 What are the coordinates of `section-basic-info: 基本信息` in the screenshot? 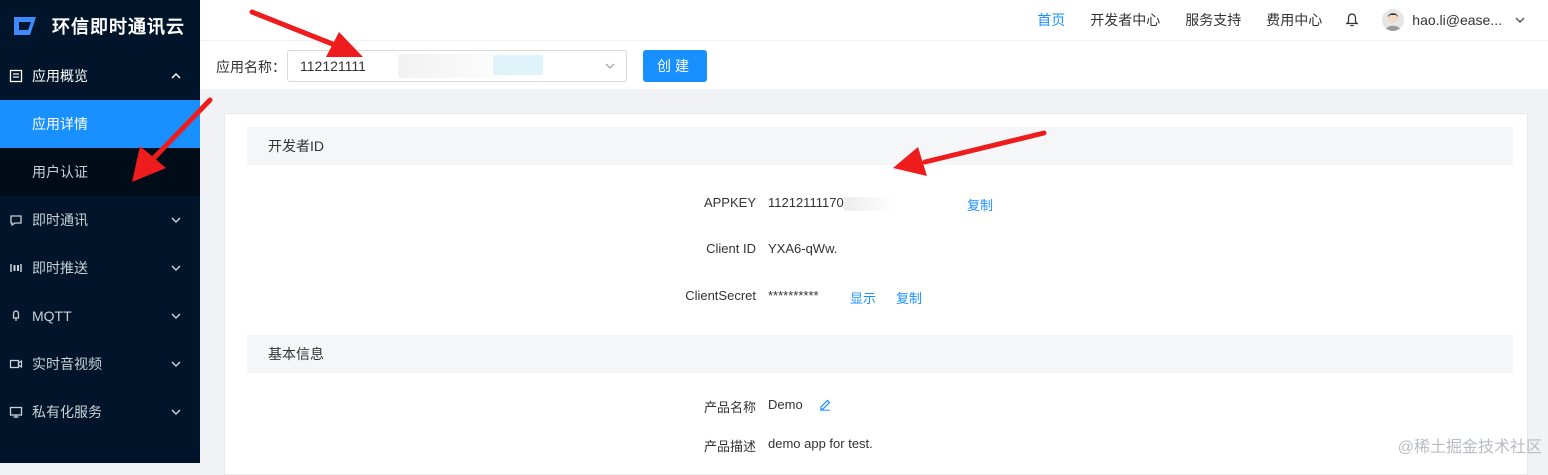 It's located at (880, 354).